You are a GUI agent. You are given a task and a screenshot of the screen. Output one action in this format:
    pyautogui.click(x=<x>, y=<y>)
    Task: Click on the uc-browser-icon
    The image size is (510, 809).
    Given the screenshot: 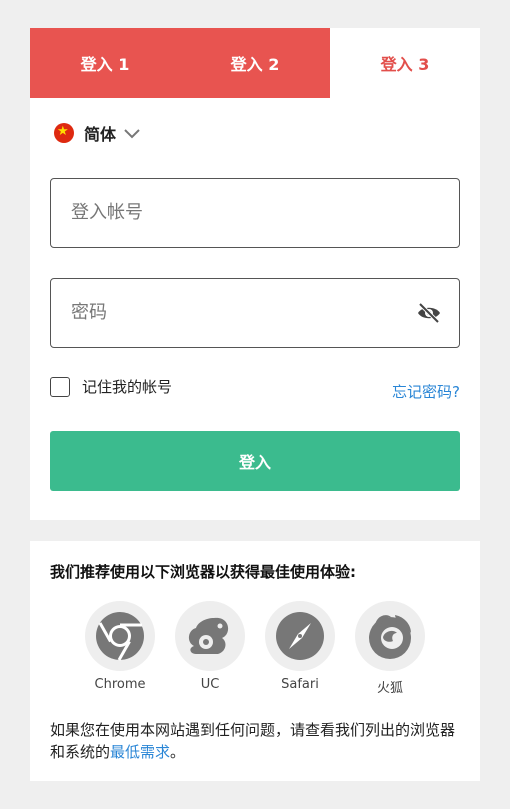 What is the action you would take?
    pyautogui.click(x=210, y=636)
    